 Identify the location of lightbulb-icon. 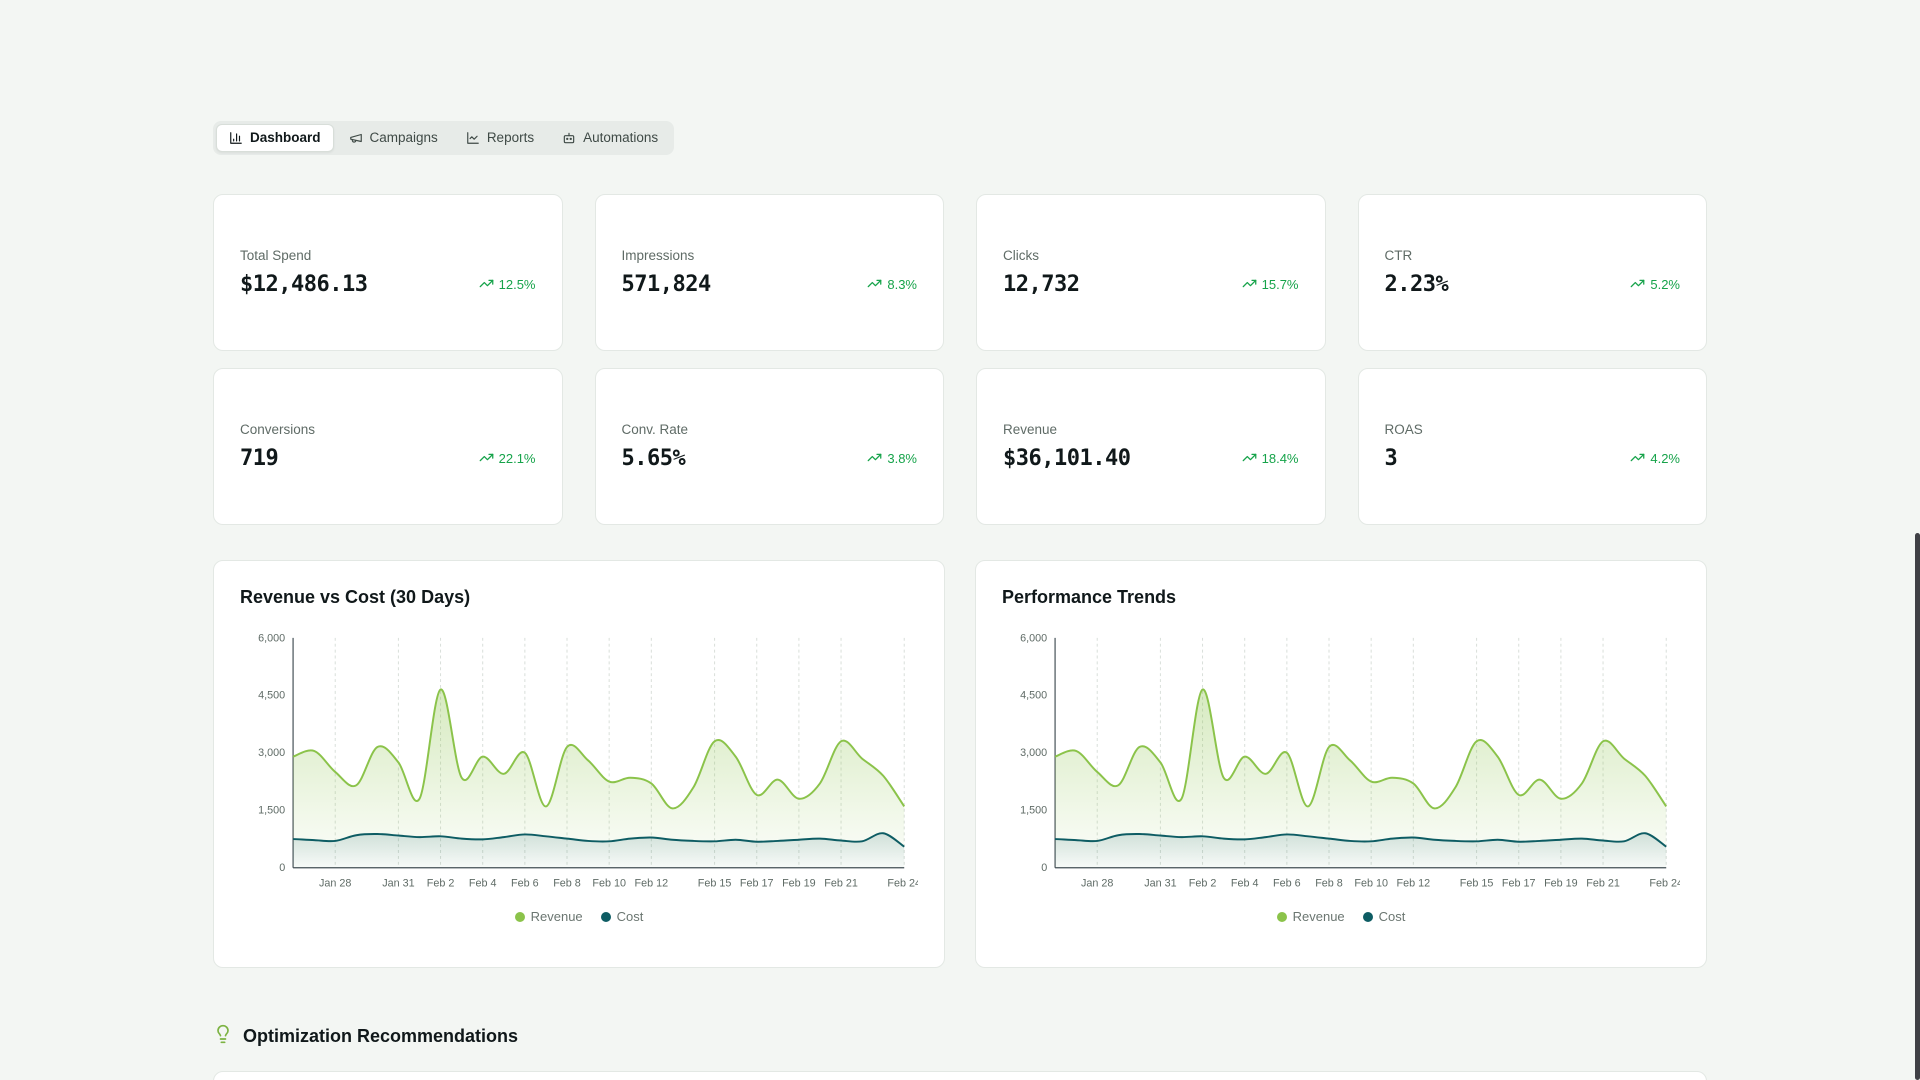
(223, 1036).